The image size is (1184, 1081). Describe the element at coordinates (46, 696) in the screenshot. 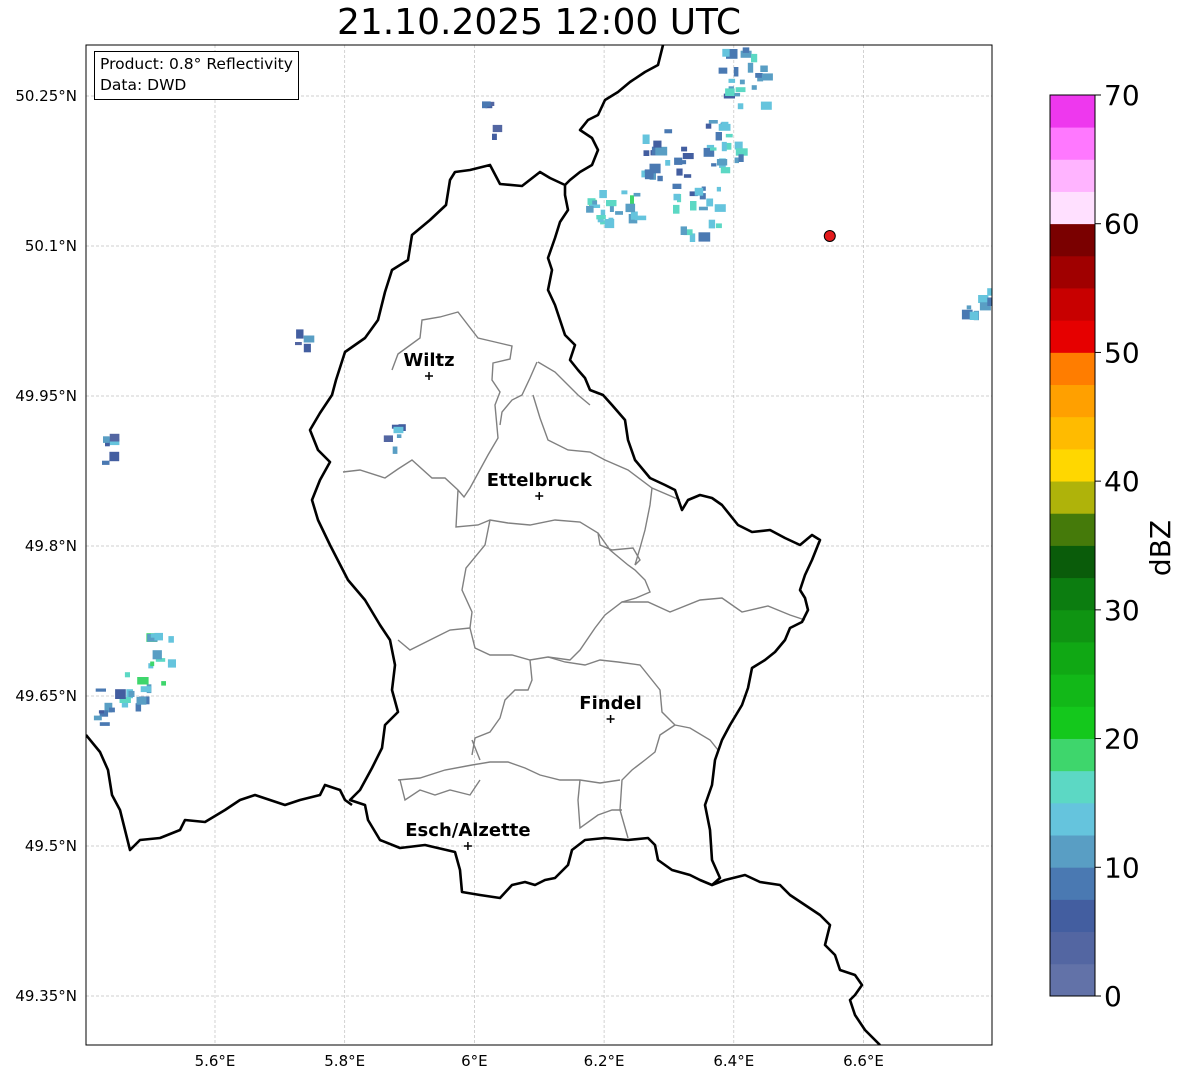

I see `lat-tick-label: 49.65°N` at that location.